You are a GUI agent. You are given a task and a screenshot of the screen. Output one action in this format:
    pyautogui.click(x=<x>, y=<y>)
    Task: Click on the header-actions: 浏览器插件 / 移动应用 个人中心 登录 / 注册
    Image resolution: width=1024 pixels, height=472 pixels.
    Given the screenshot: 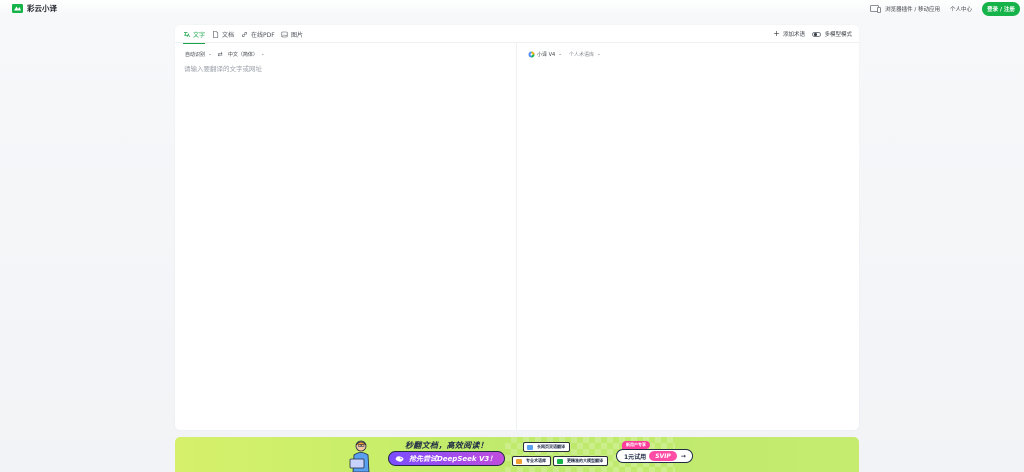 What is the action you would take?
    pyautogui.click(x=945, y=9)
    